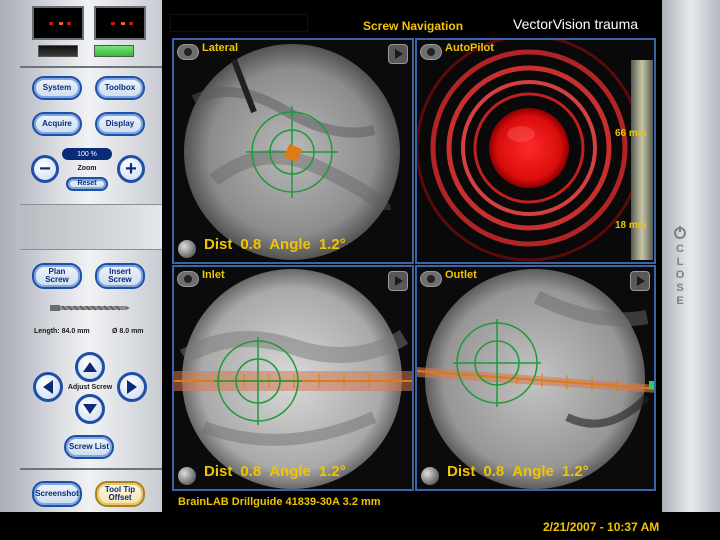 The height and width of the screenshot is (540, 720). Describe the element at coordinates (616, 24) in the screenshot. I see `brand-suffix: trauma` at that location.